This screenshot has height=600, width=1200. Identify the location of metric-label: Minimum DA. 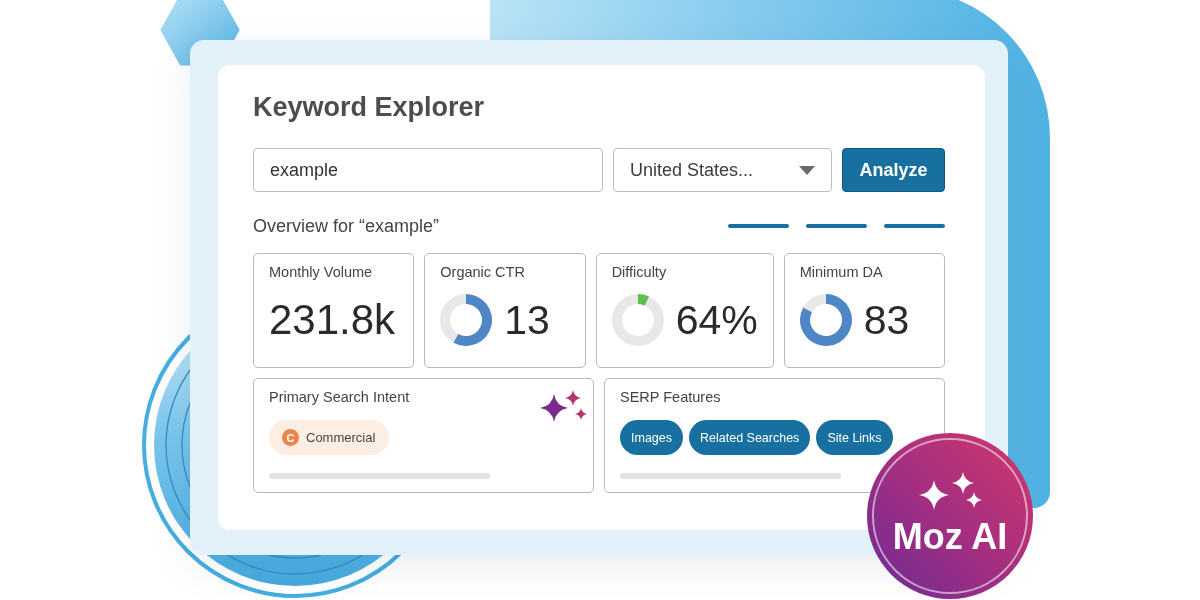
(841, 272).